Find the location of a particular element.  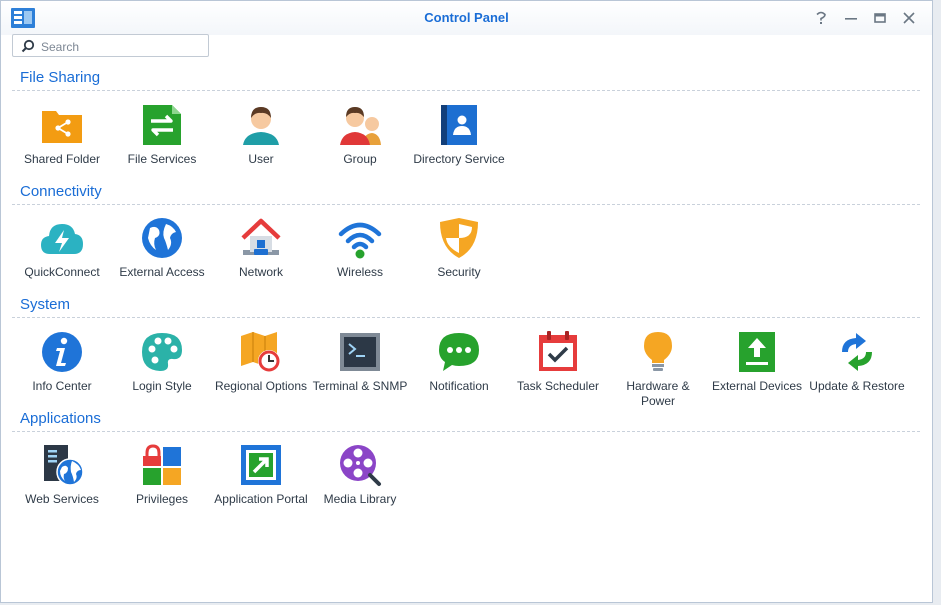

search-box is located at coordinates (110, 45).